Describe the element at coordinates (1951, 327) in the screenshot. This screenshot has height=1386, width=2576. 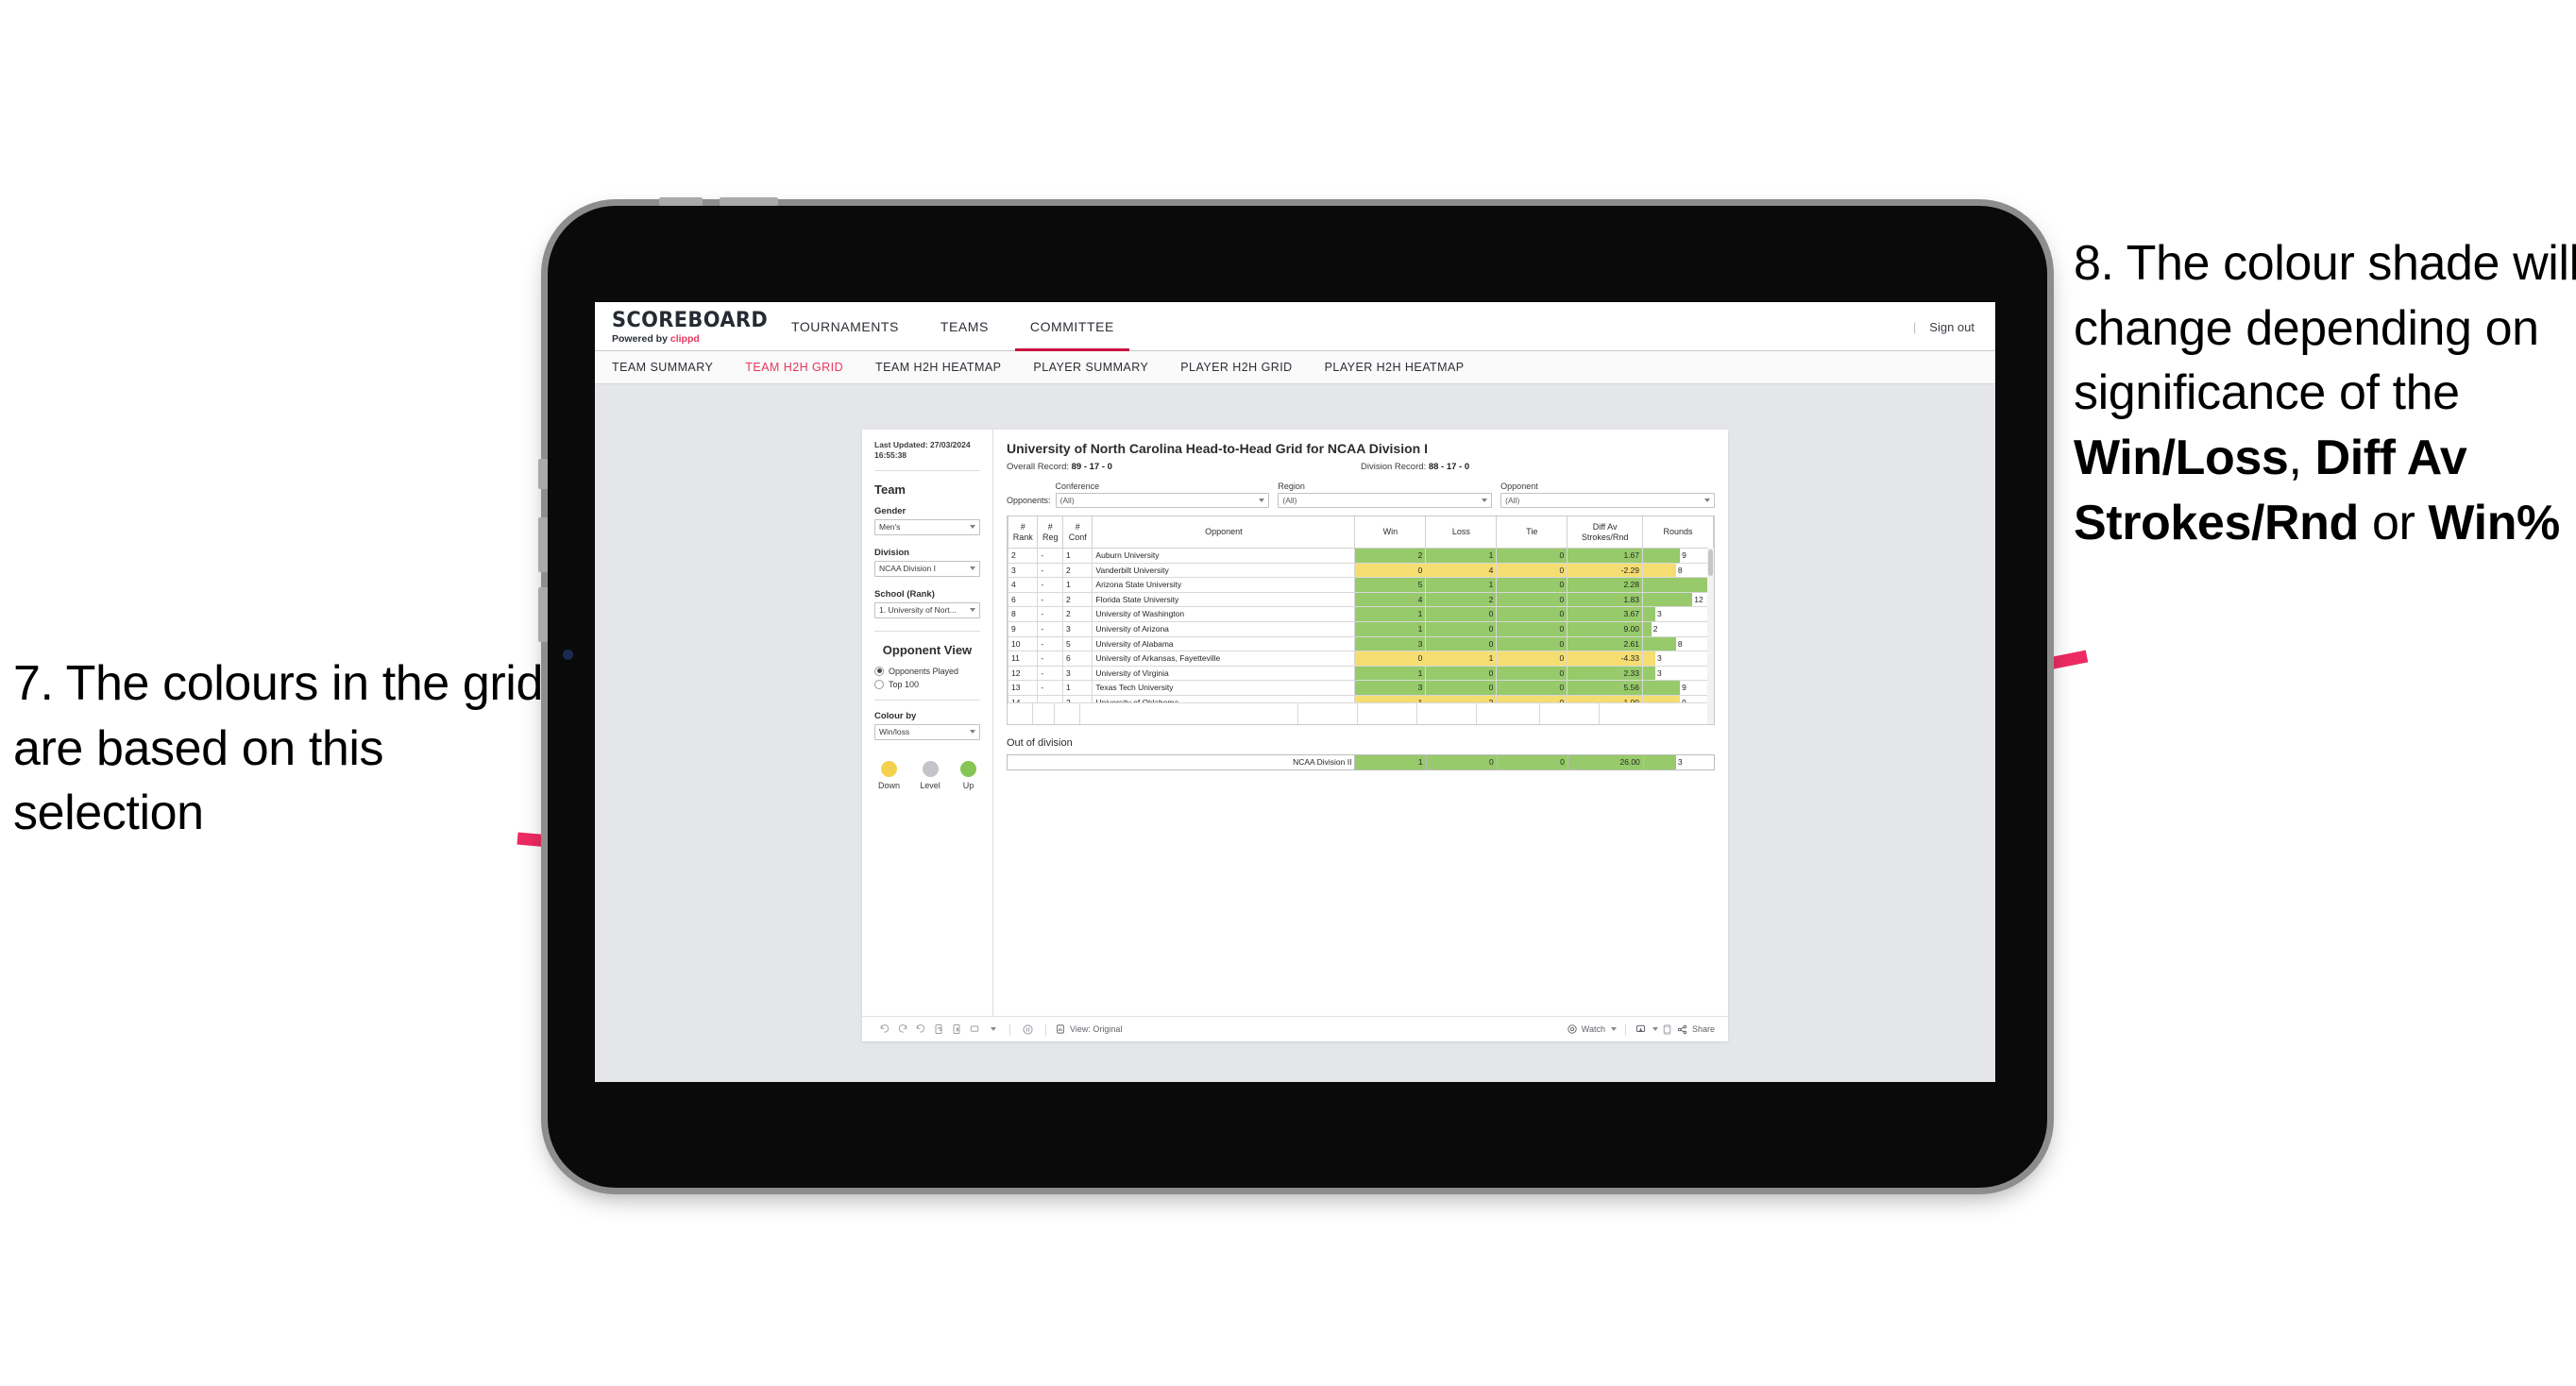
I see `signout-link: Sign out` at that location.